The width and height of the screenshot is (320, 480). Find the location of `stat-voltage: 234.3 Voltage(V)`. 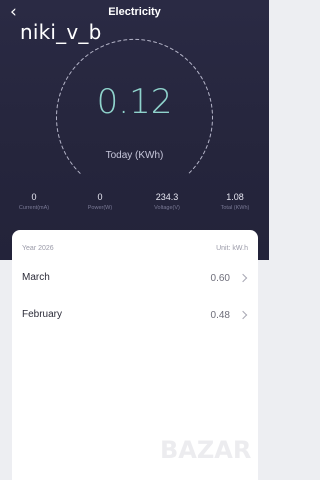

stat-voltage: 234.3 Voltage(V) is located at coordinates (167, 201).